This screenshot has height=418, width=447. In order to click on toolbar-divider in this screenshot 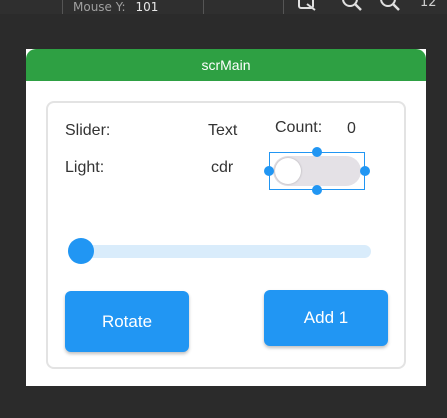, I will do `click(283, 7)`.